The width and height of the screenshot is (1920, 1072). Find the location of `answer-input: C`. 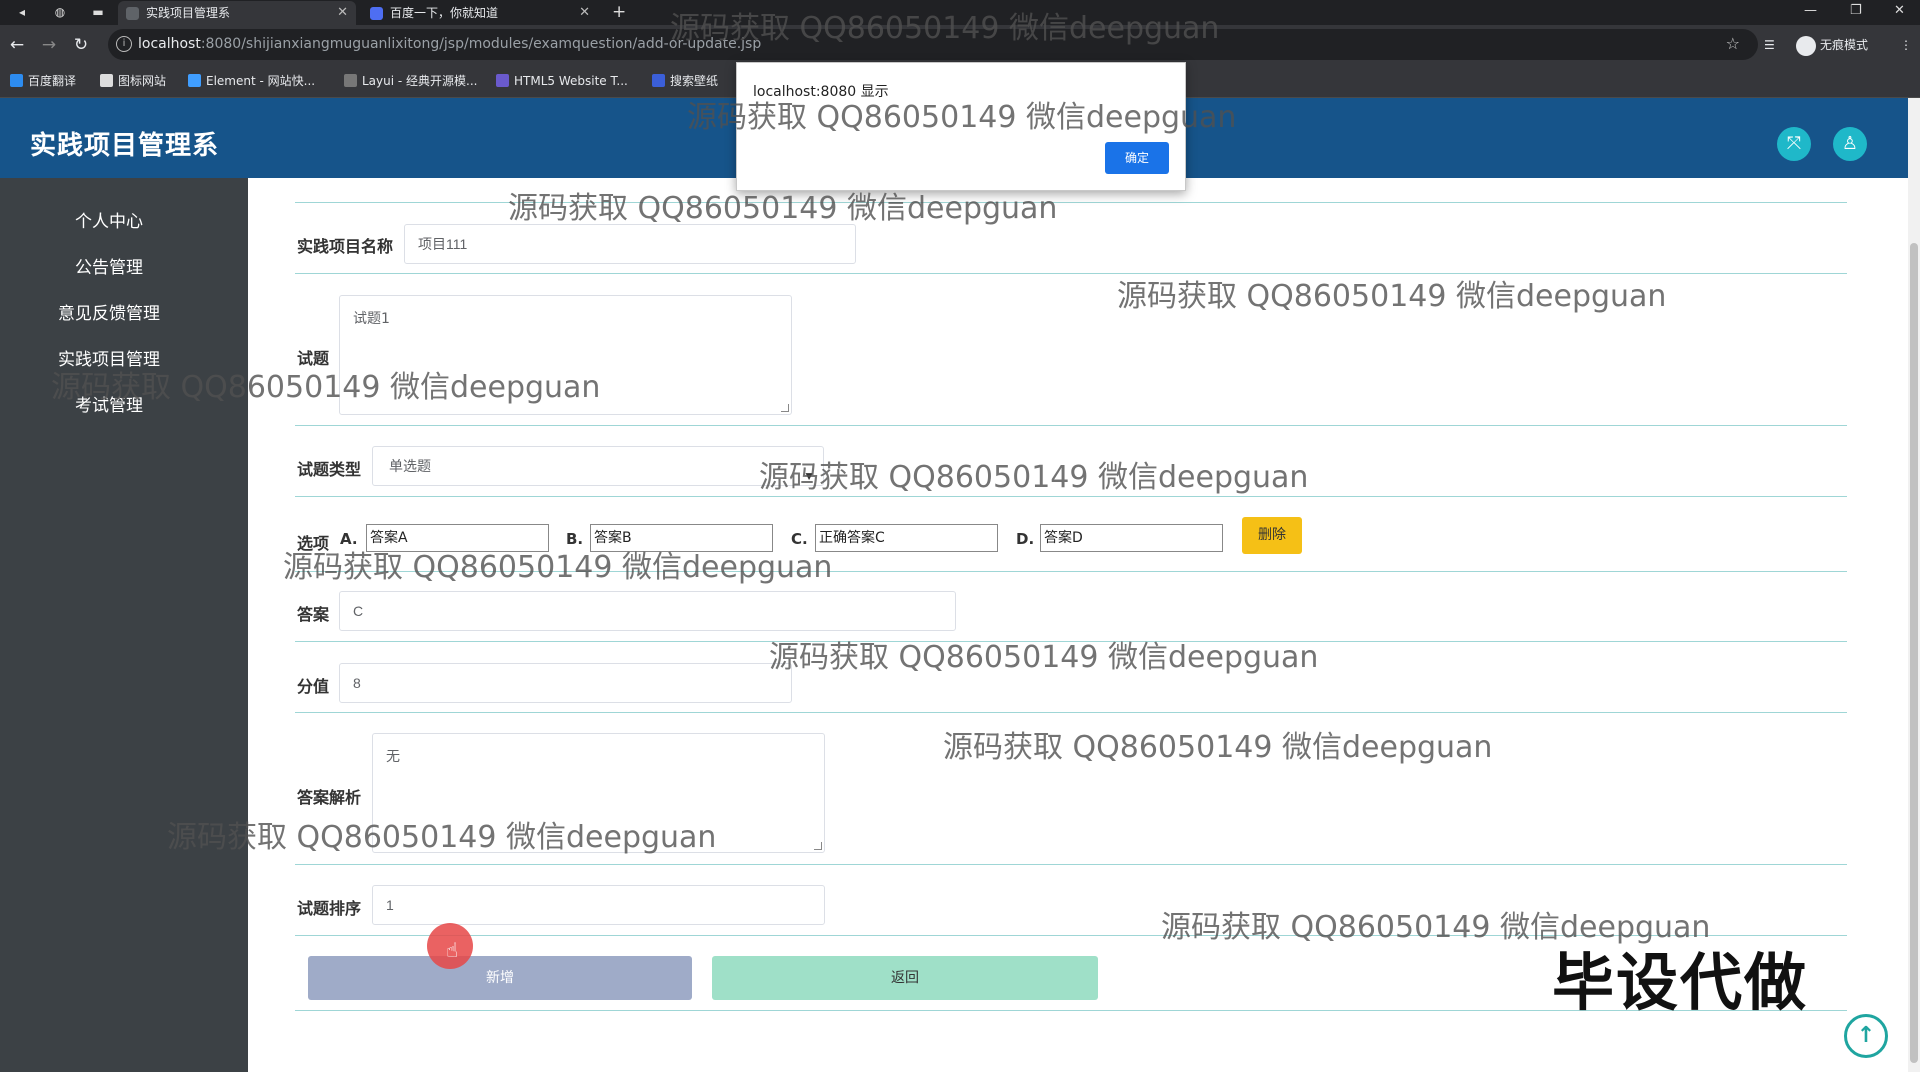

answer-input: C is located at coordinates (647, 611).